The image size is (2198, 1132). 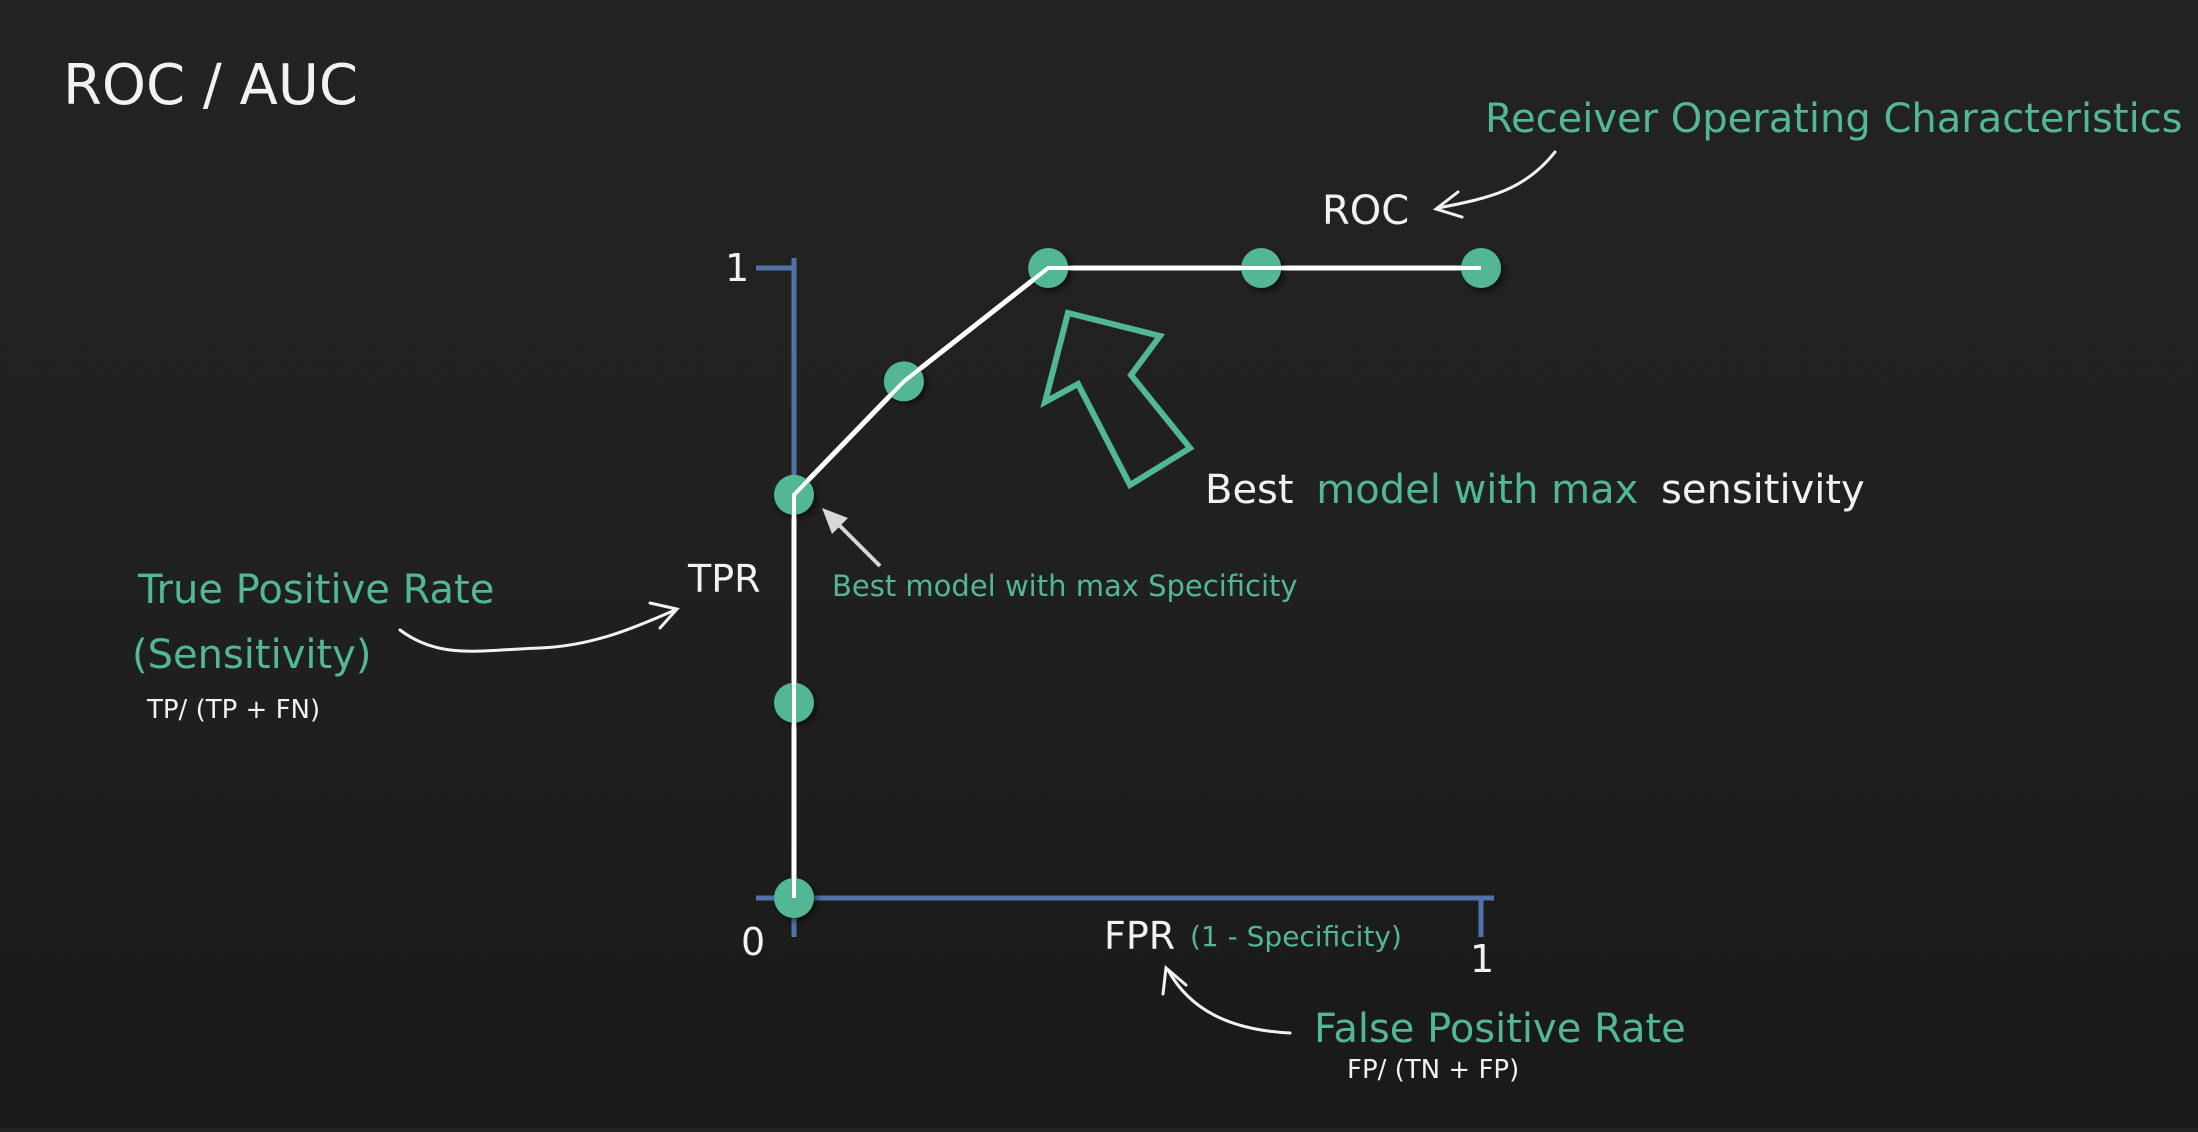 What do you see at coordinates (1117, 399) in the screenshot?
I see `sensitivity-big-arrow` at bounding box center [1117, 399].